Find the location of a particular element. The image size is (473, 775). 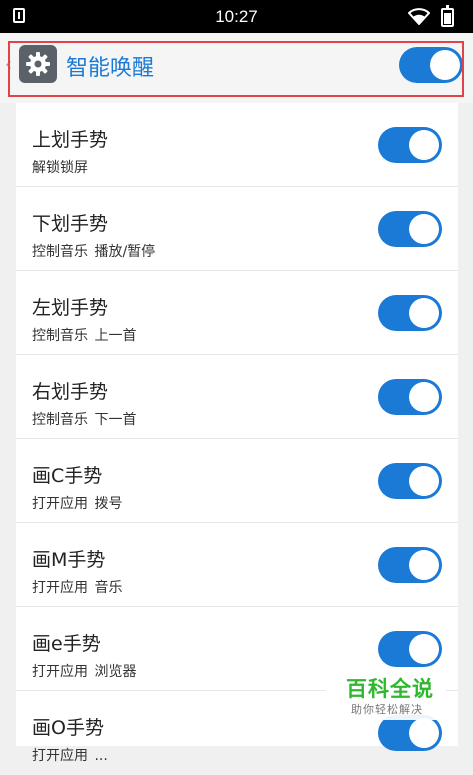

wifi-icon is located at coordinates (419, 16).